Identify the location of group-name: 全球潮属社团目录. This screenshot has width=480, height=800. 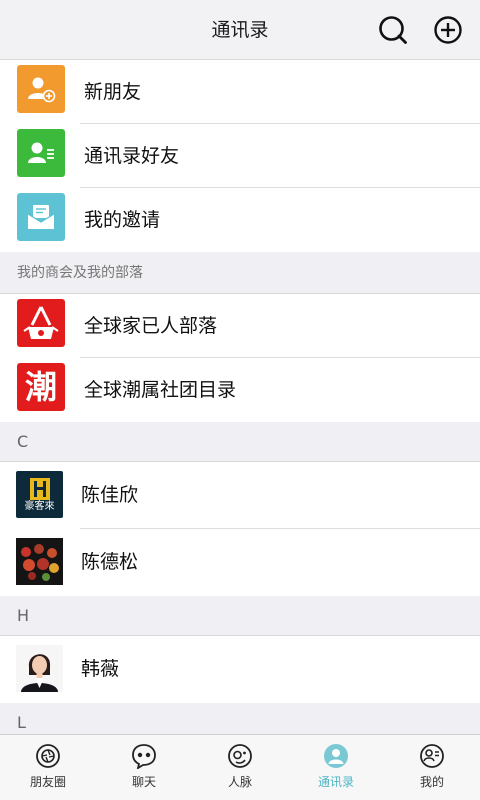
(160, 390).